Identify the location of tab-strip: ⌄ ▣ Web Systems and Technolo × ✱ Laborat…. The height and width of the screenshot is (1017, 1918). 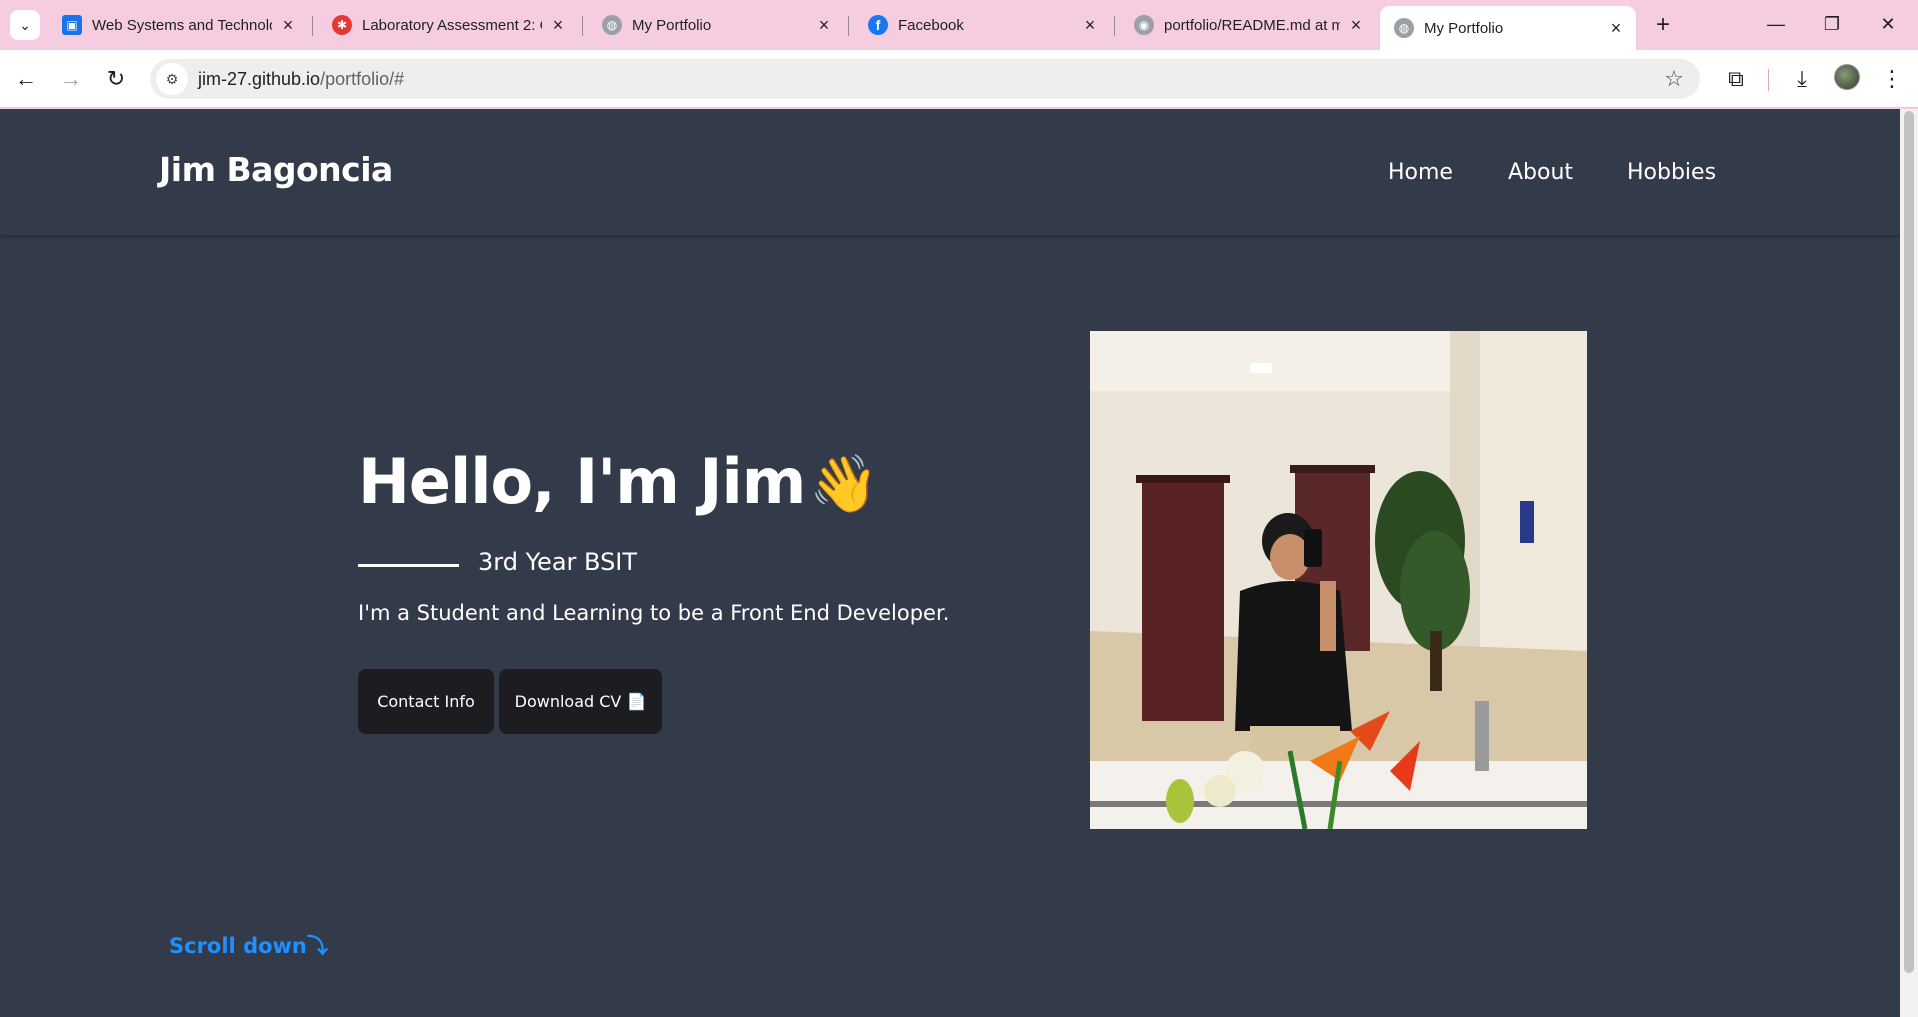
(959, 25).